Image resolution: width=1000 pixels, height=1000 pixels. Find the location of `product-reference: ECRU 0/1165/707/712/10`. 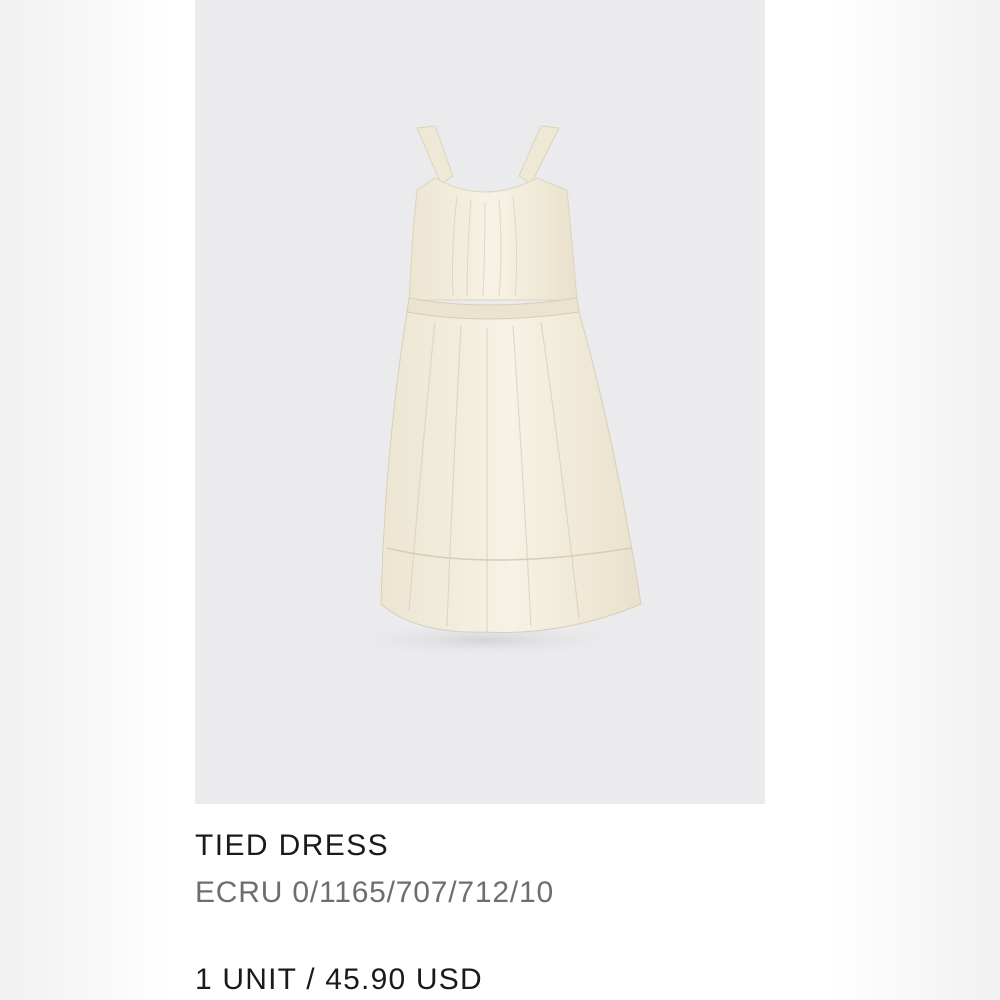

product-reference: ECRU 0/1165/707/712/10 is located at coordinates (374, 892).